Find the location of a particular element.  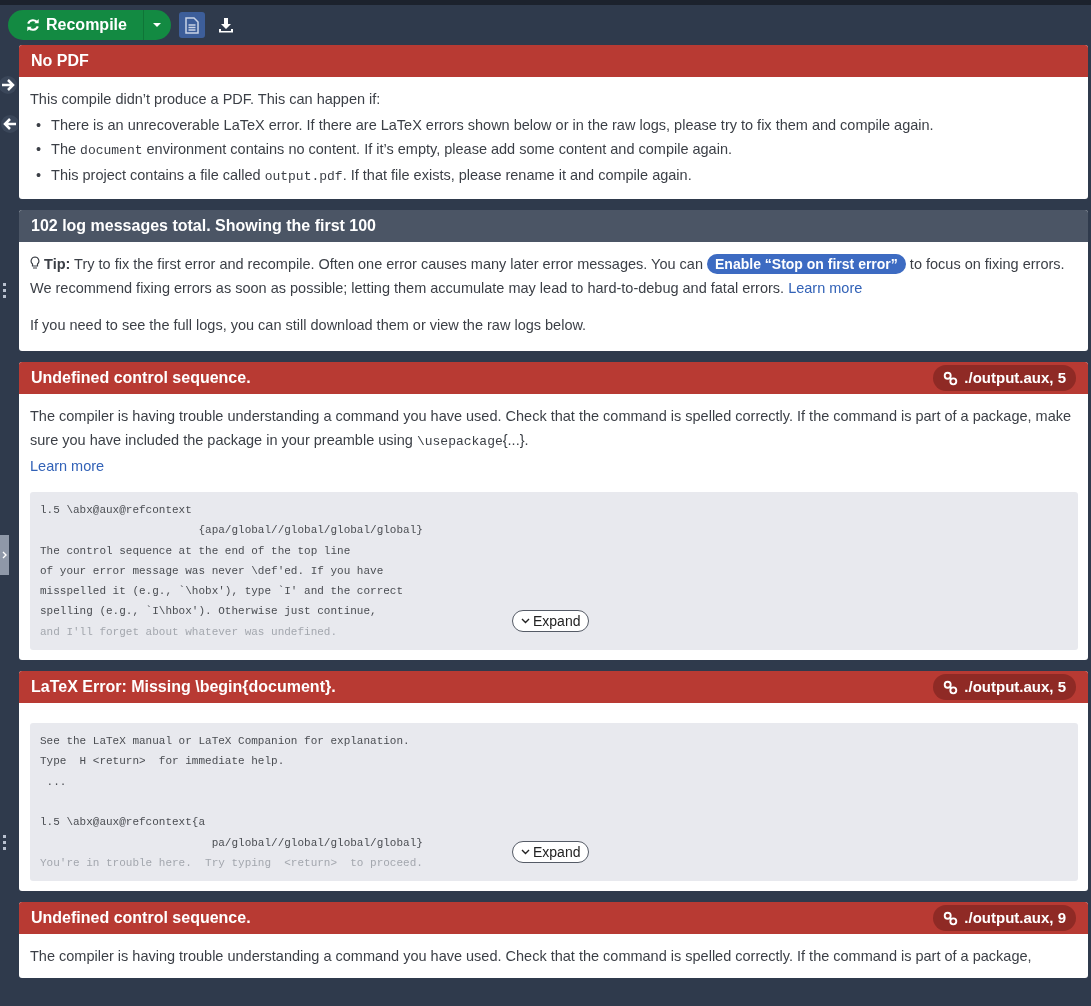

log-line: {apa/global//global/global/global} is located at coordinates (310, 531).